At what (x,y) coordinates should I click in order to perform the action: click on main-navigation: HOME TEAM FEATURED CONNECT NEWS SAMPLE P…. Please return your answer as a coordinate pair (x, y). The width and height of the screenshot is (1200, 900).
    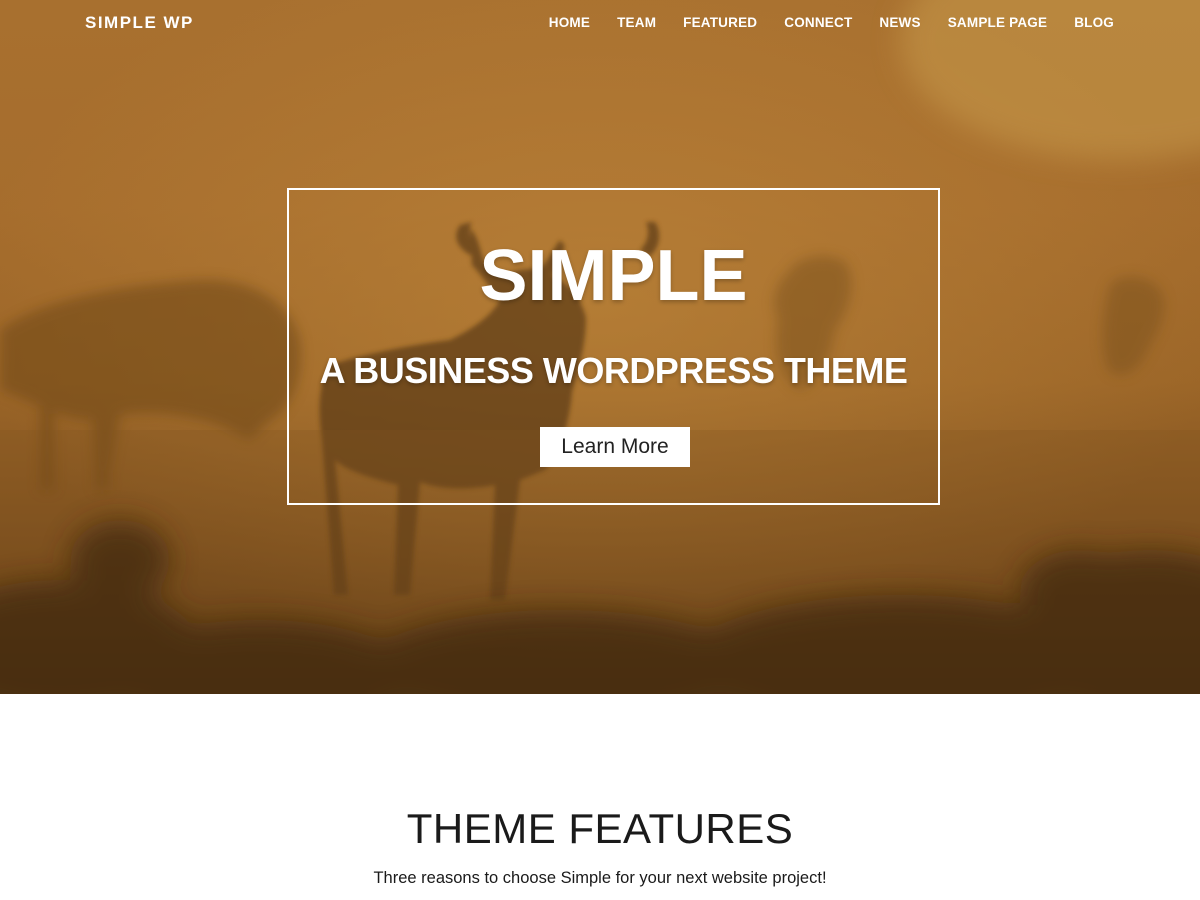
    Looking at the image, I should click on (831, 22).